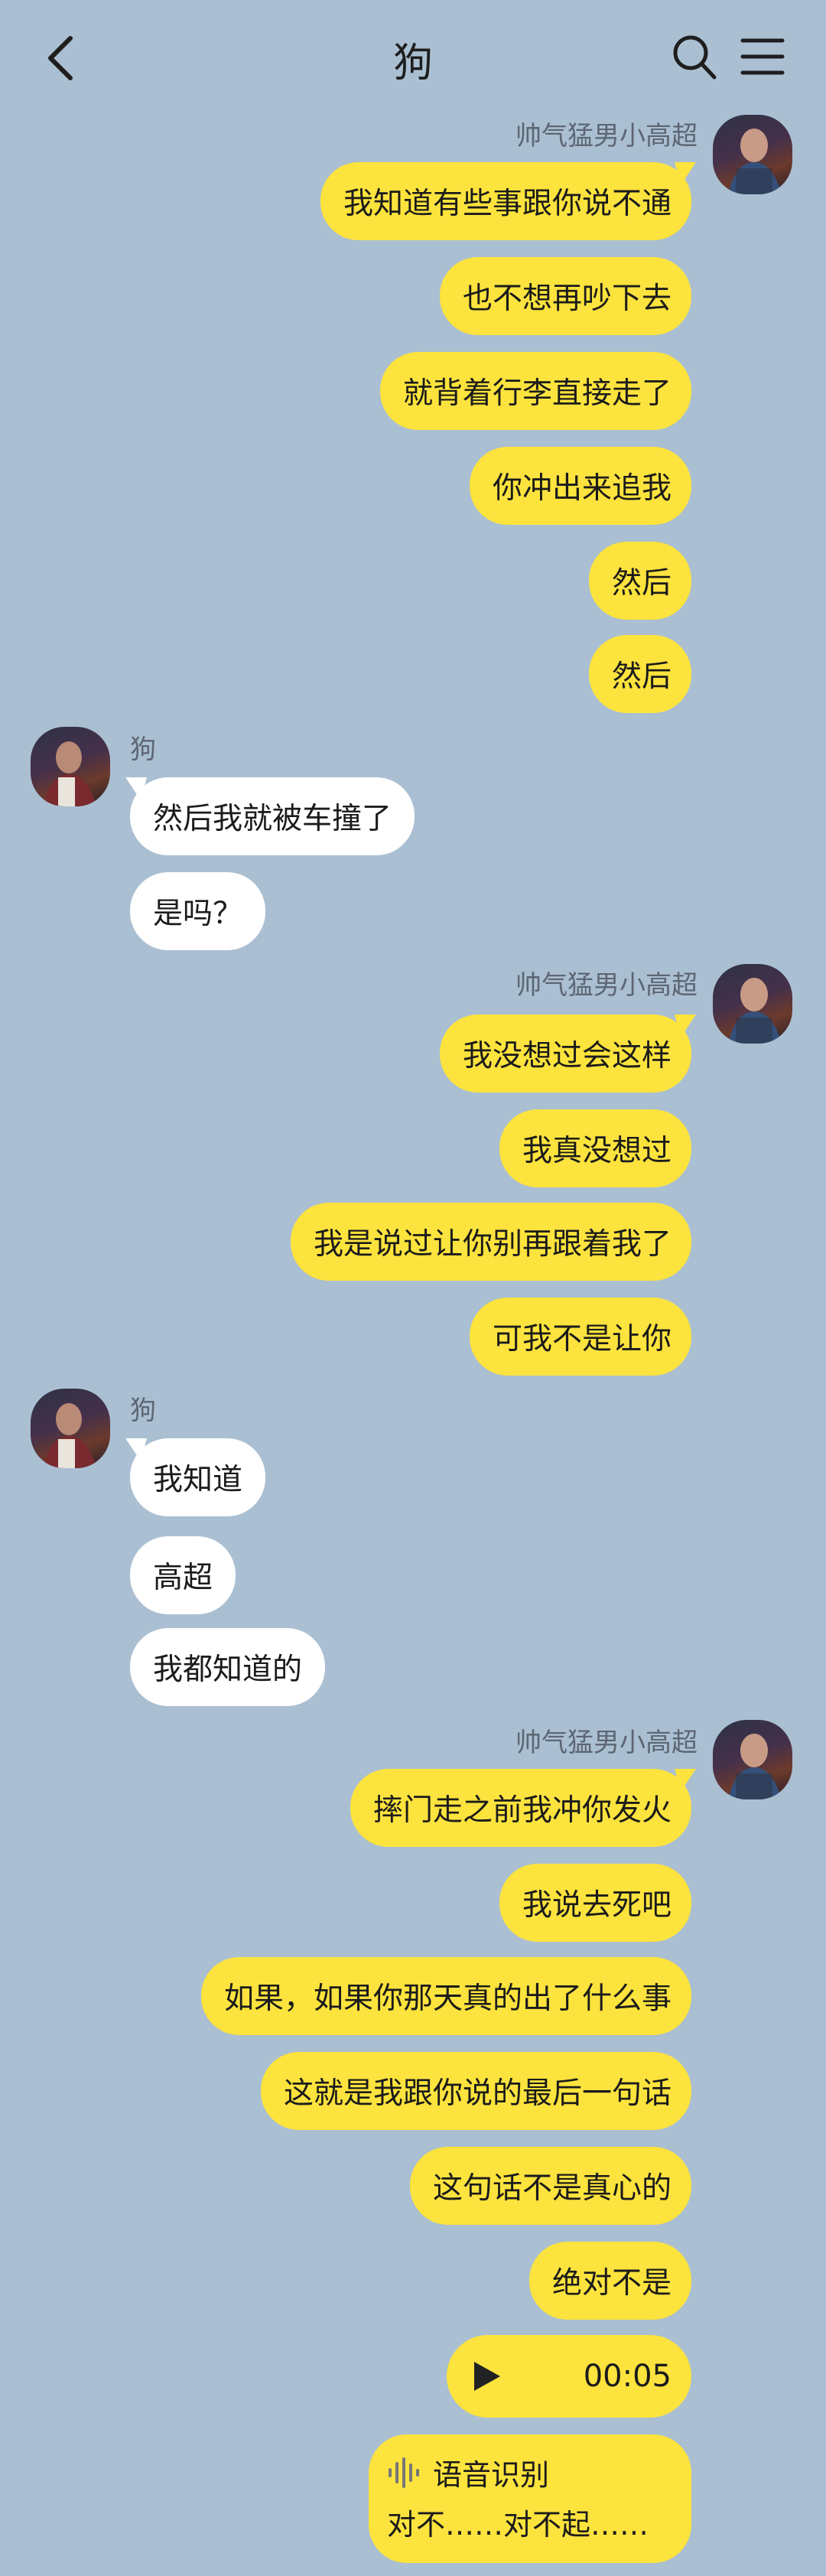 The height and width of the screenshot is (2576, 826). What do you see at coordinates (228, 1670) in the screenshot?
I see `message-text: 我都知道的` at bounding box center [228, 1670].